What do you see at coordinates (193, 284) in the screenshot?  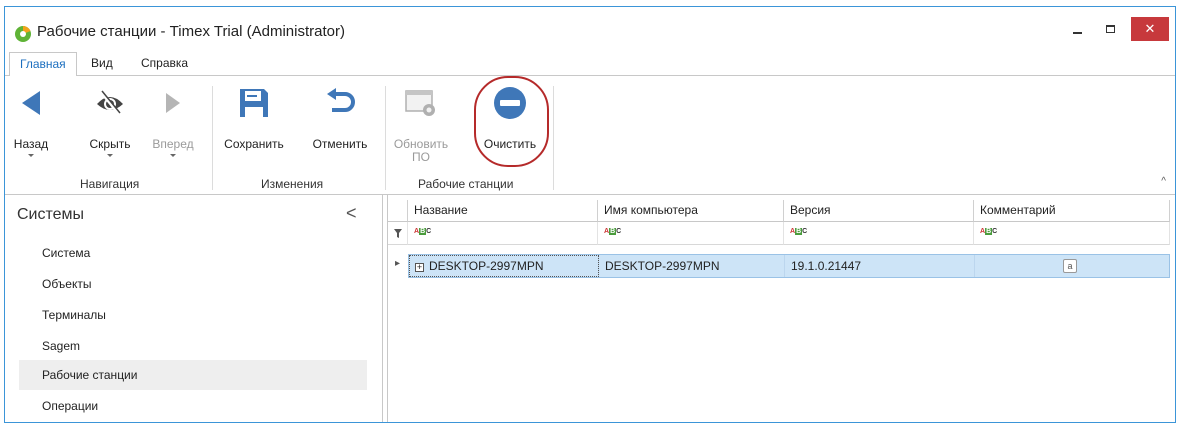 I see `sidebar-item-objects: Объекты` at bounding box center [193, 284].